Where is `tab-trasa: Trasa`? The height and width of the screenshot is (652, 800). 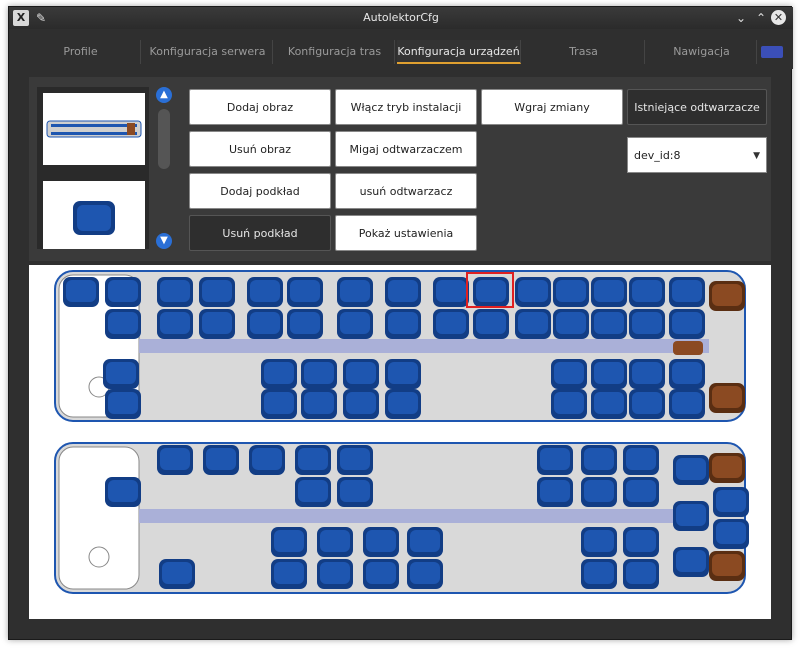
tab-trasa: Trasa is located at coordinates (584, 52).